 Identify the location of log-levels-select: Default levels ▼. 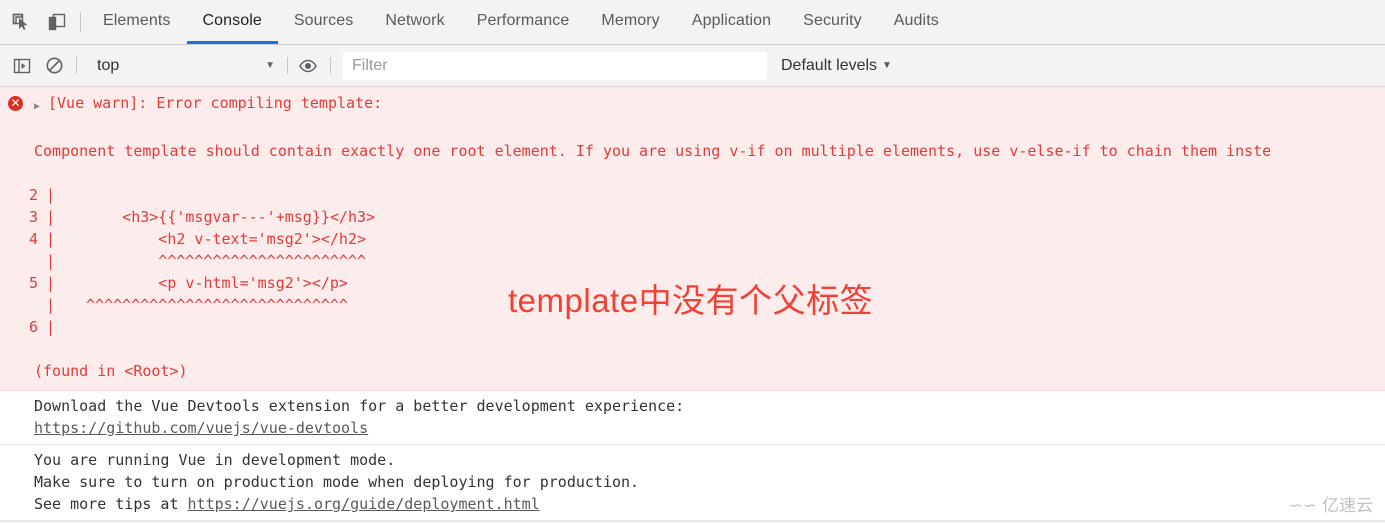
(836, 66).